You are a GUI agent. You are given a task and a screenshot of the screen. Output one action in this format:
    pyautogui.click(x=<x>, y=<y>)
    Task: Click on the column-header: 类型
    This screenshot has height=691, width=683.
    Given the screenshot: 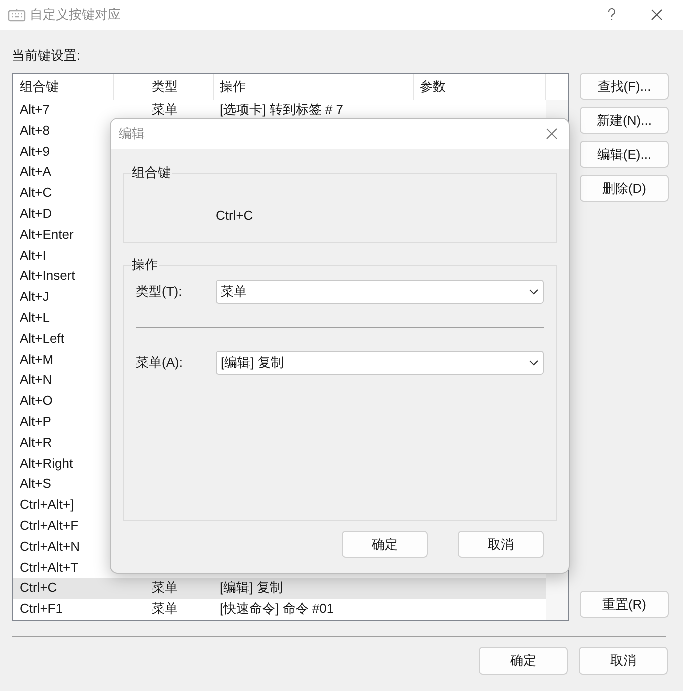 What is the action you would take?
    pyautogui.click(x=164, y=87)
    